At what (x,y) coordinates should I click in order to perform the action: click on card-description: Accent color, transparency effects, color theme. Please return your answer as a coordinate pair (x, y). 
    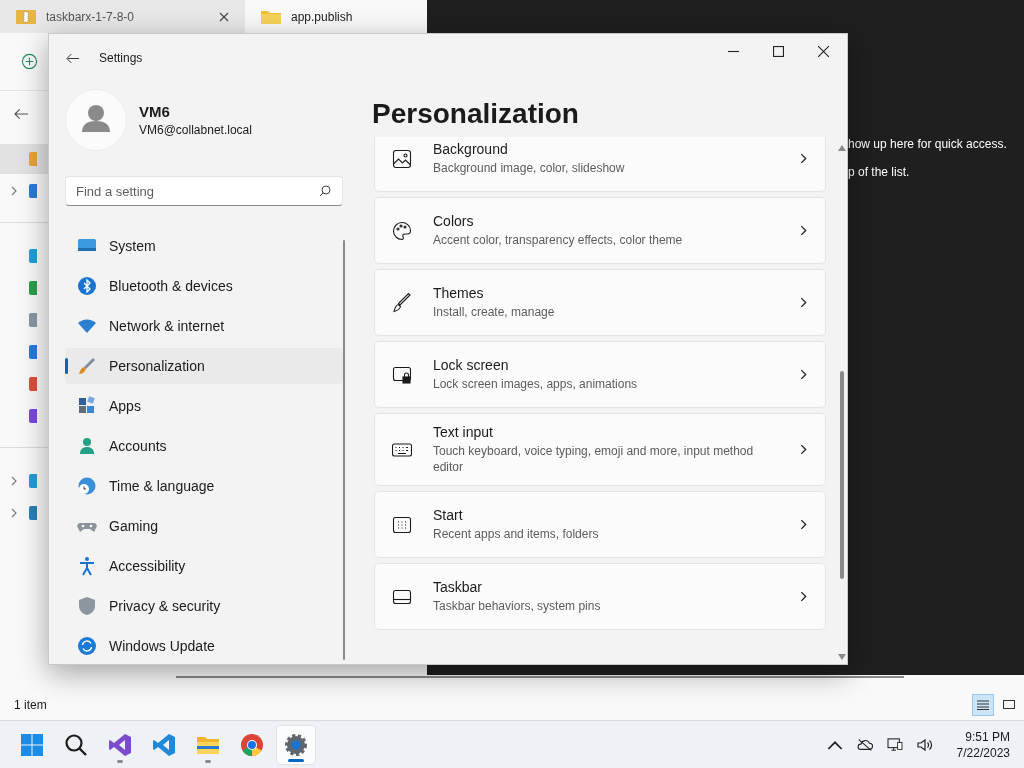
    Looking at the image, I should click on (558, 240).